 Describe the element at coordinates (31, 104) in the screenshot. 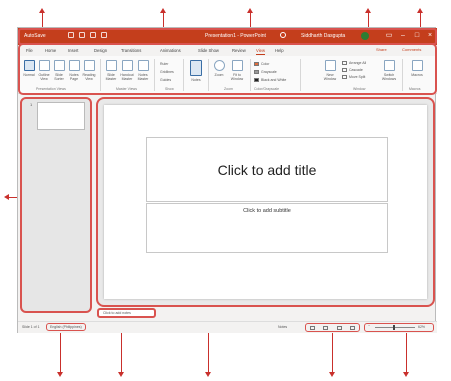

I see `slide-number: 1` at that location.